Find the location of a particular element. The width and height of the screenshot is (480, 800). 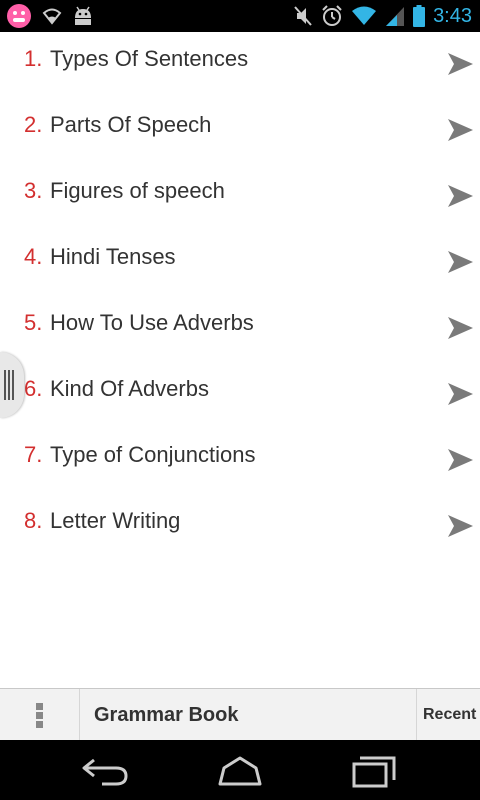

home-icon is located at coordinates (240, 771).